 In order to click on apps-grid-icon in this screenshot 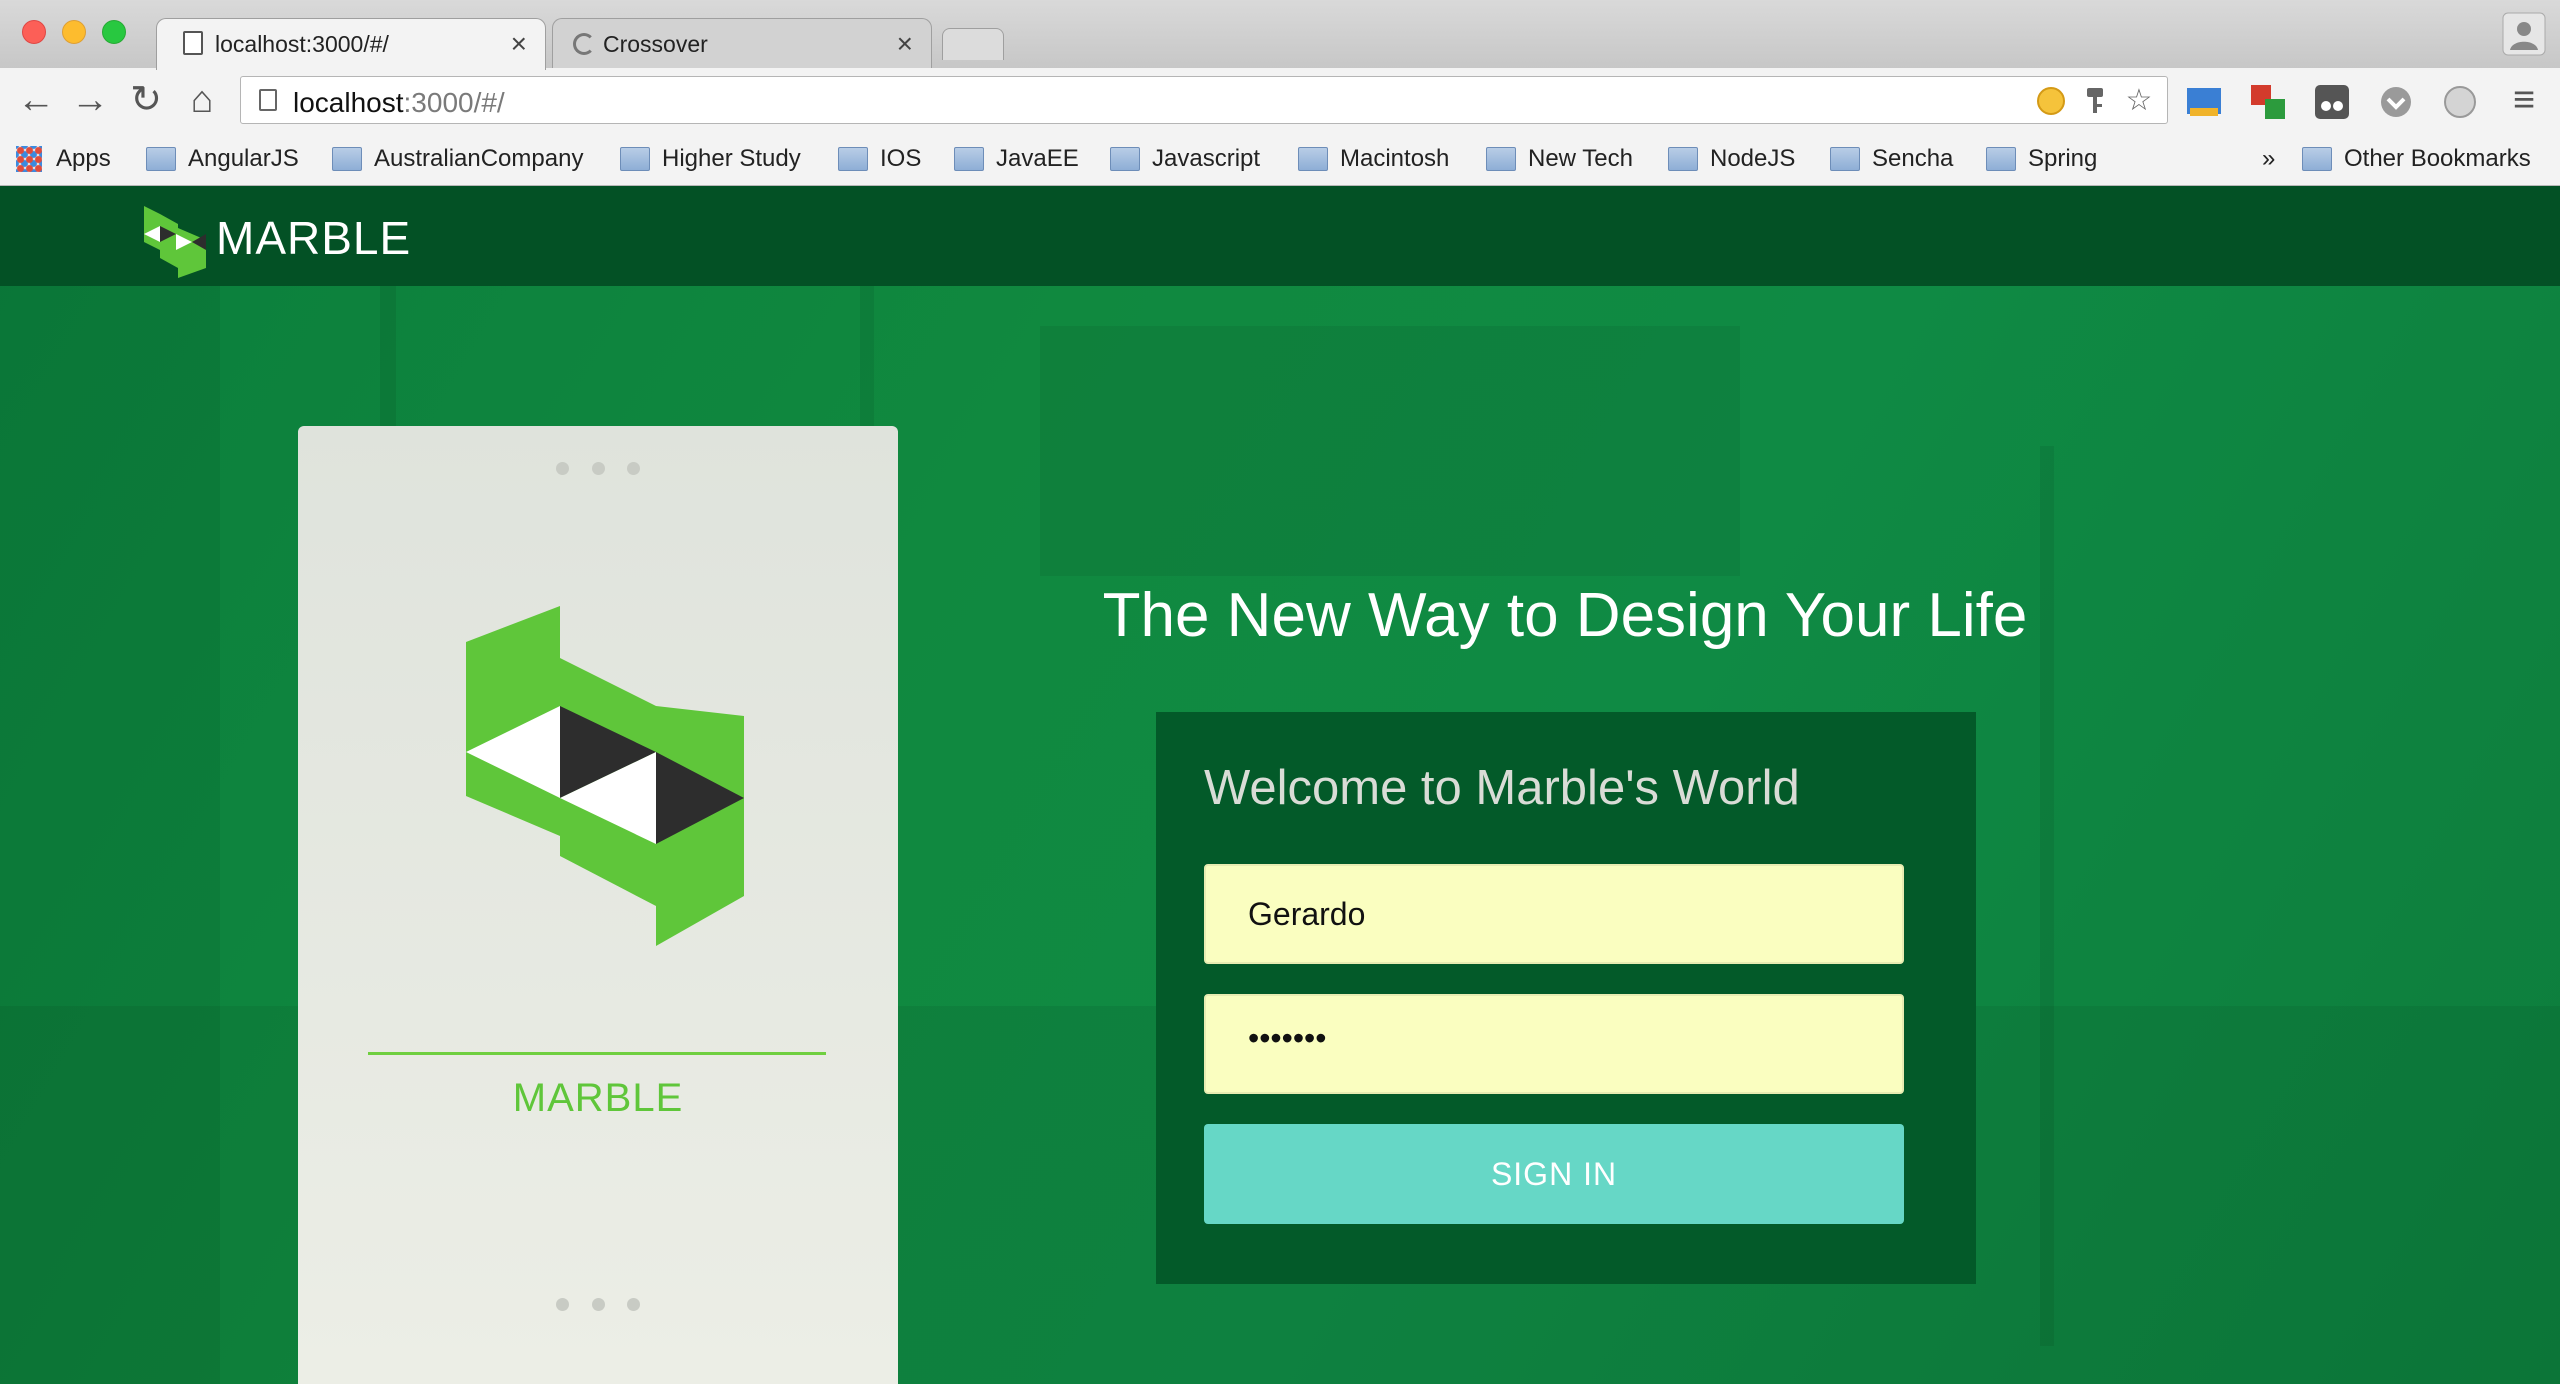, I will do `click(29, 159)`.